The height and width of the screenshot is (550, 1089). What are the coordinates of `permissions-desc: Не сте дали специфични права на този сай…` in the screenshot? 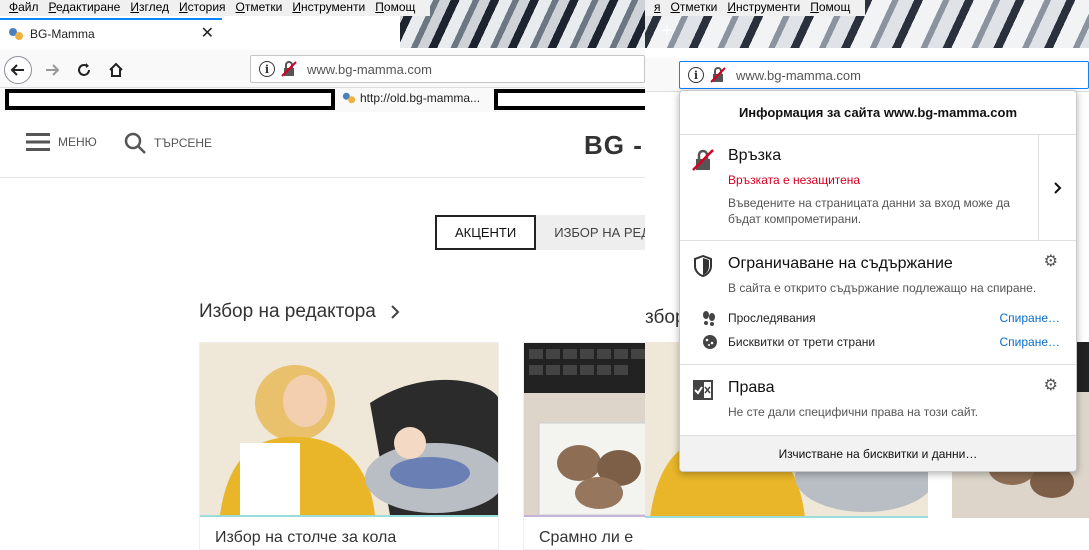 It's located at (853, 412).